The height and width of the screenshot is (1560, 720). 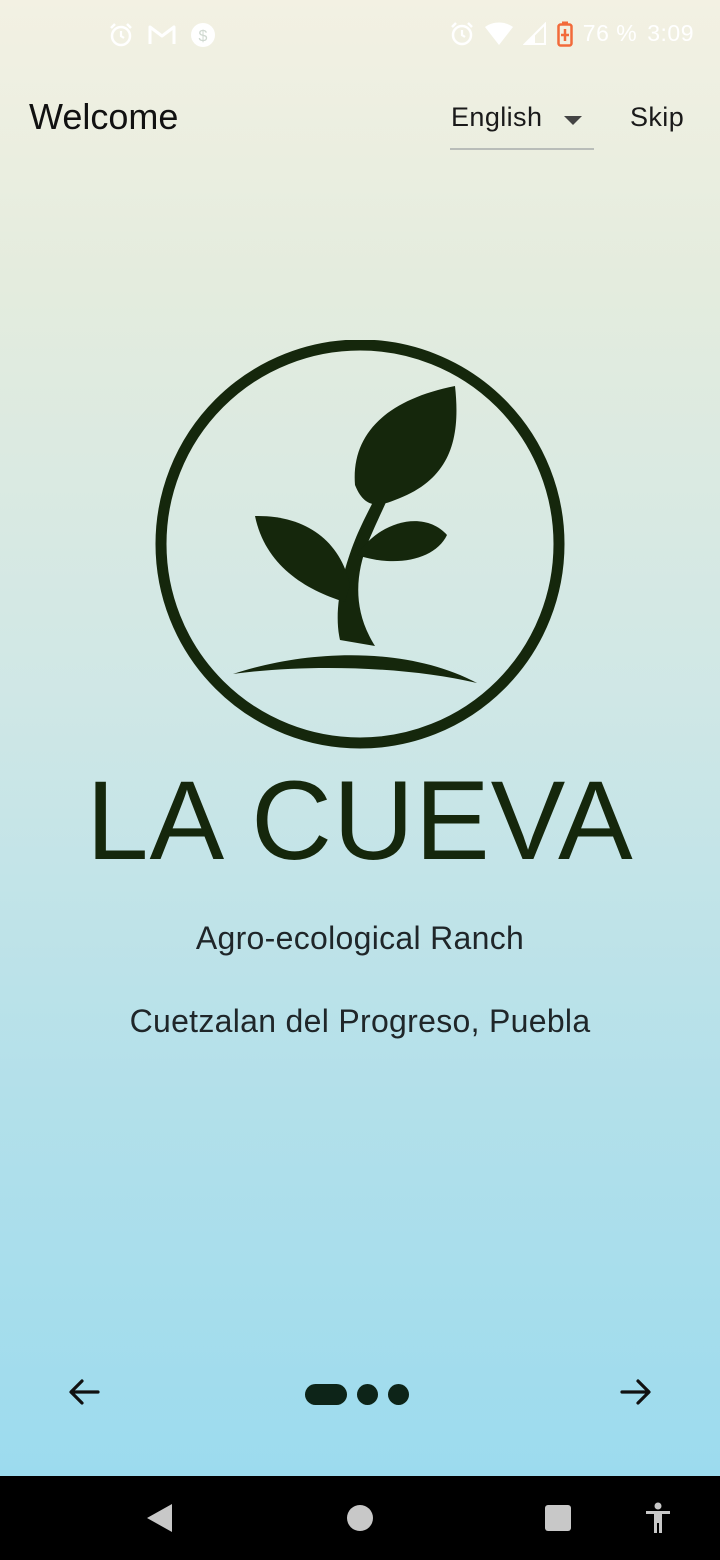 I want to click on signal-icon, so click(x=534, y=33).